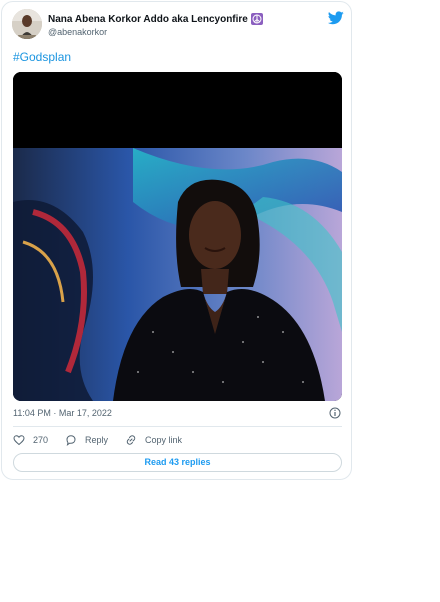 Image resolution: width=440 pixels, height=602 pixels. Describe the element at coordinates (71, 440) in the screenshot. I see `reply-icon` at that location.